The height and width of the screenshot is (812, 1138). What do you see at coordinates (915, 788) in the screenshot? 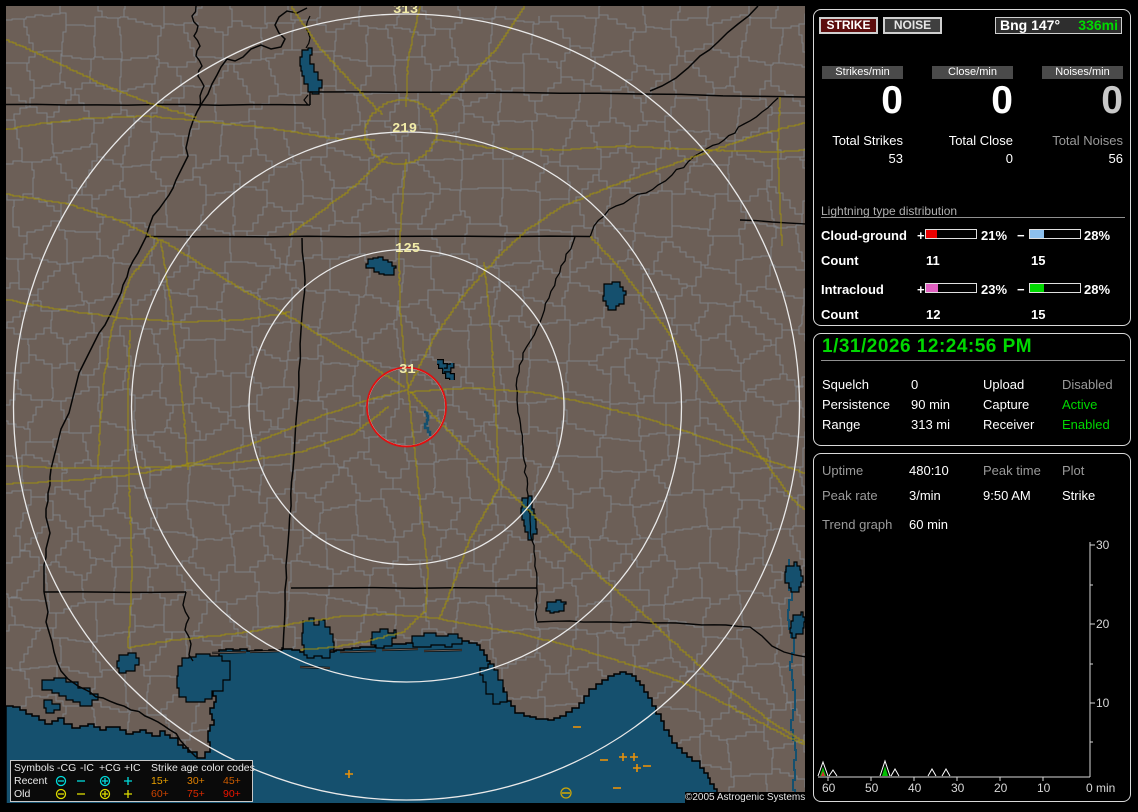
I see `svg-text: 40` at bounding box center [915, 788].